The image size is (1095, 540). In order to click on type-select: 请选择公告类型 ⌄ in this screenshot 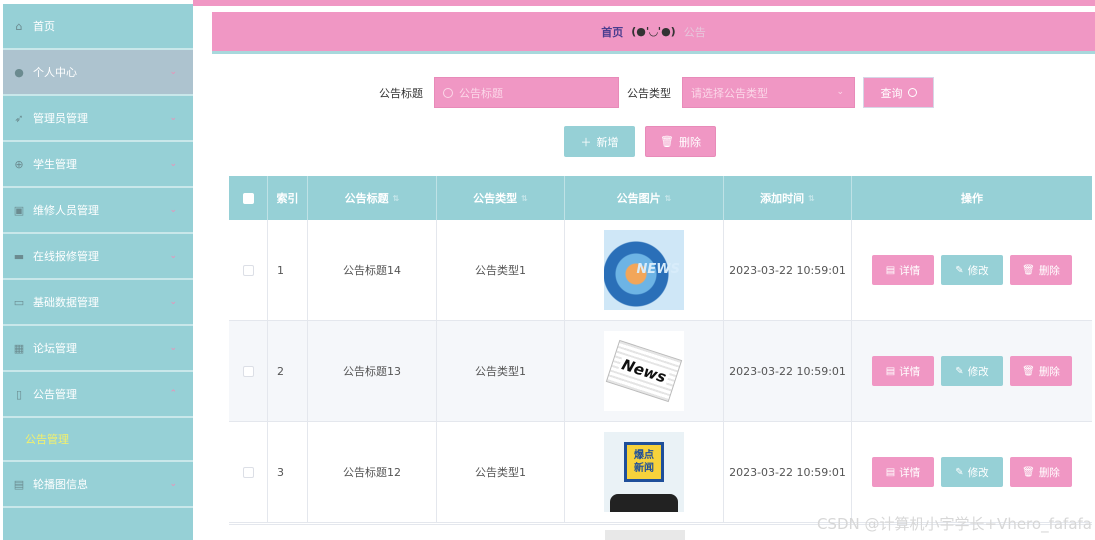, I will do `click(768, 92)`.